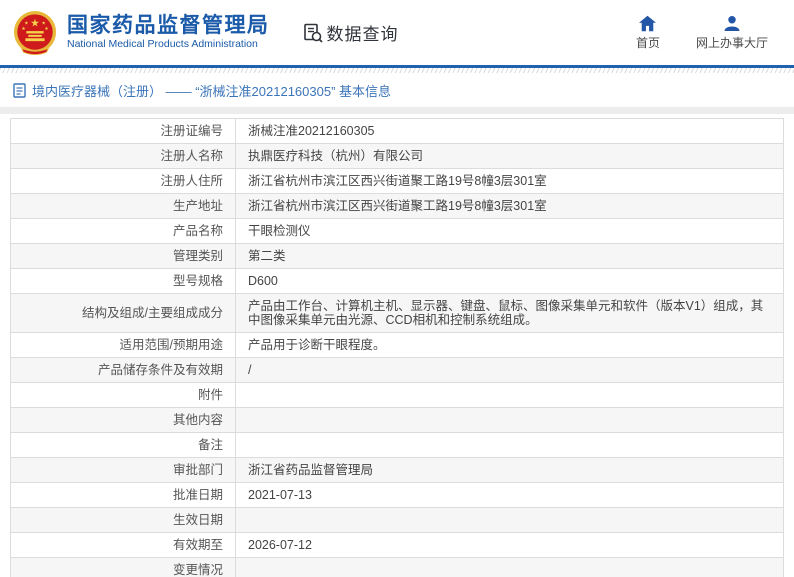 This screenshot has width=794, height=577. I want to click on row-value: 浙江省药品监督管理局, so click(509, 470).